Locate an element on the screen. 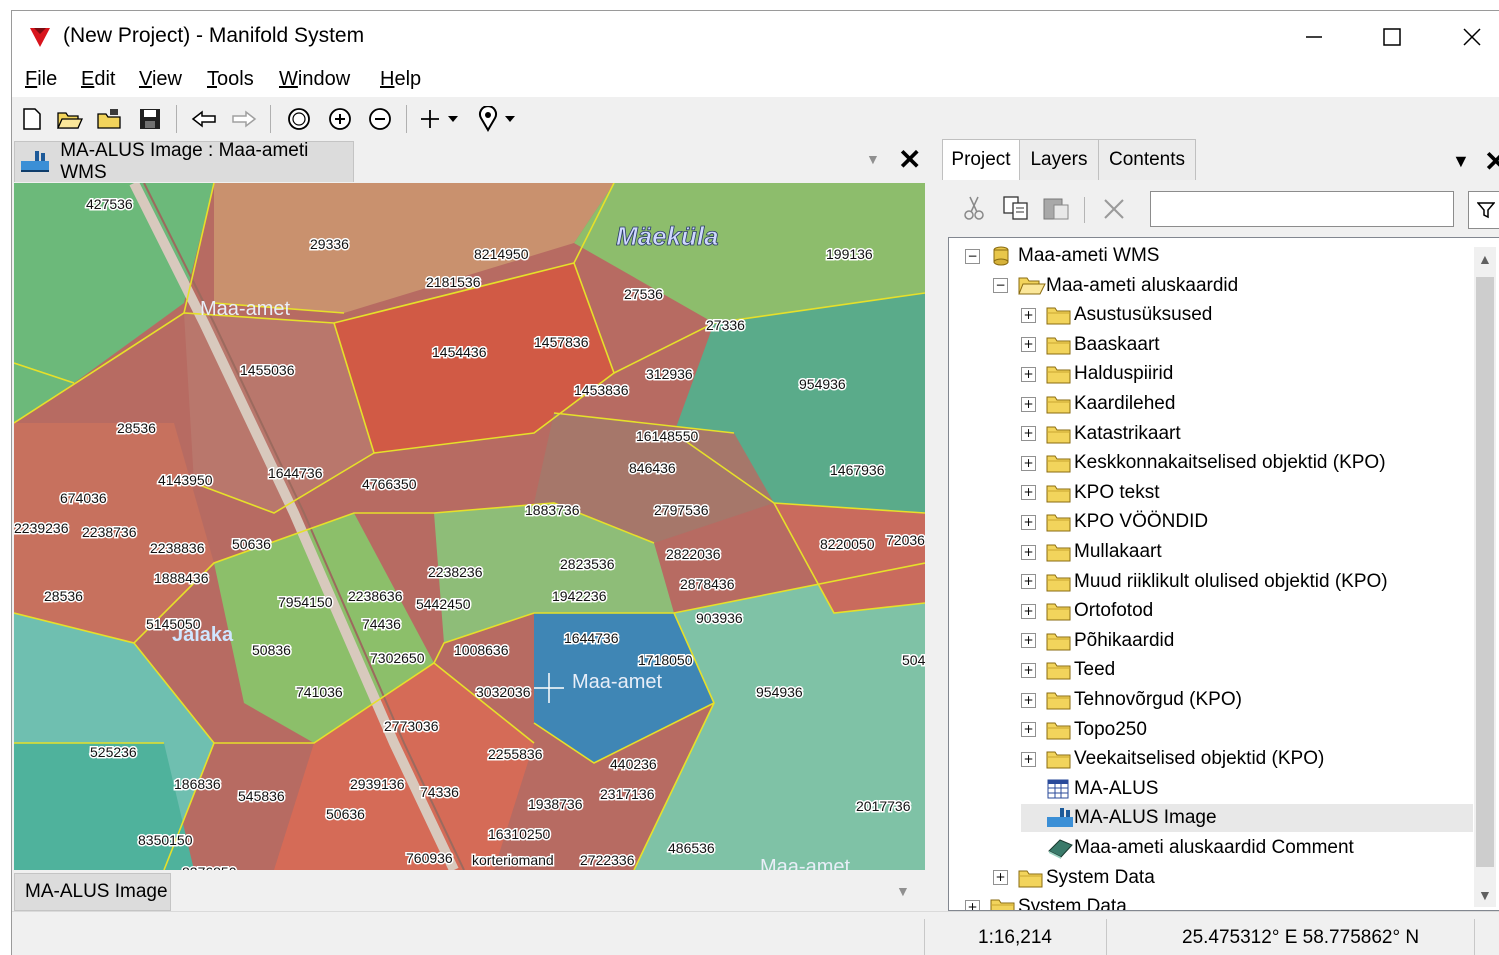 This screenshot has height=955, width=1499. map-window-close: ✕ is located at coordinates (909, 159).